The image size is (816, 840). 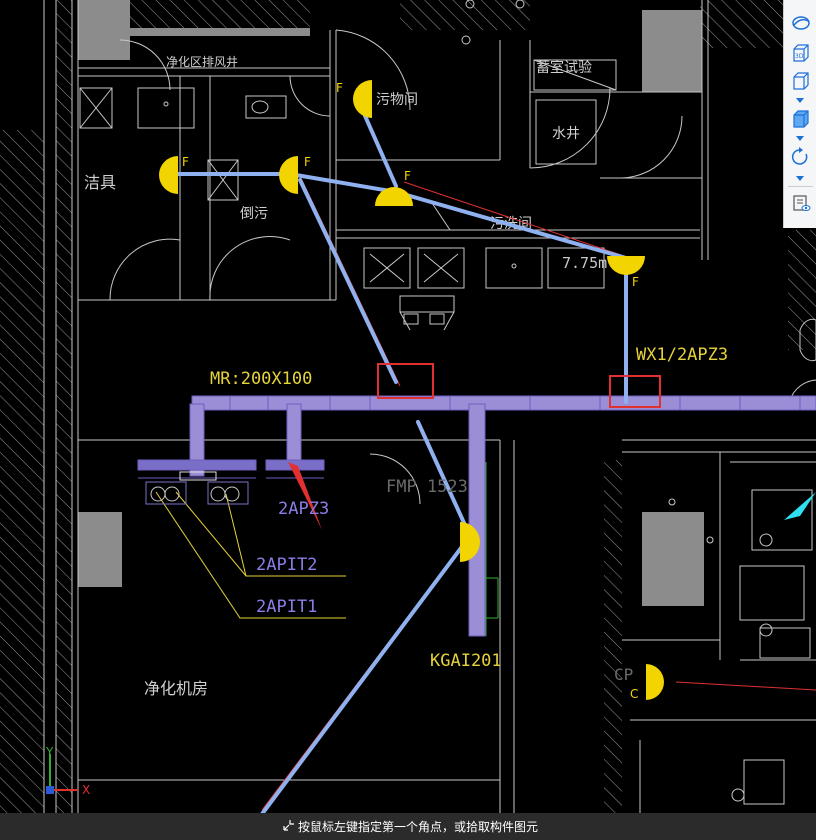 What do you see at coordinates (623, 674) in the screenshot?
I see `tag-cp: CP` at bounding box center [623, 674].